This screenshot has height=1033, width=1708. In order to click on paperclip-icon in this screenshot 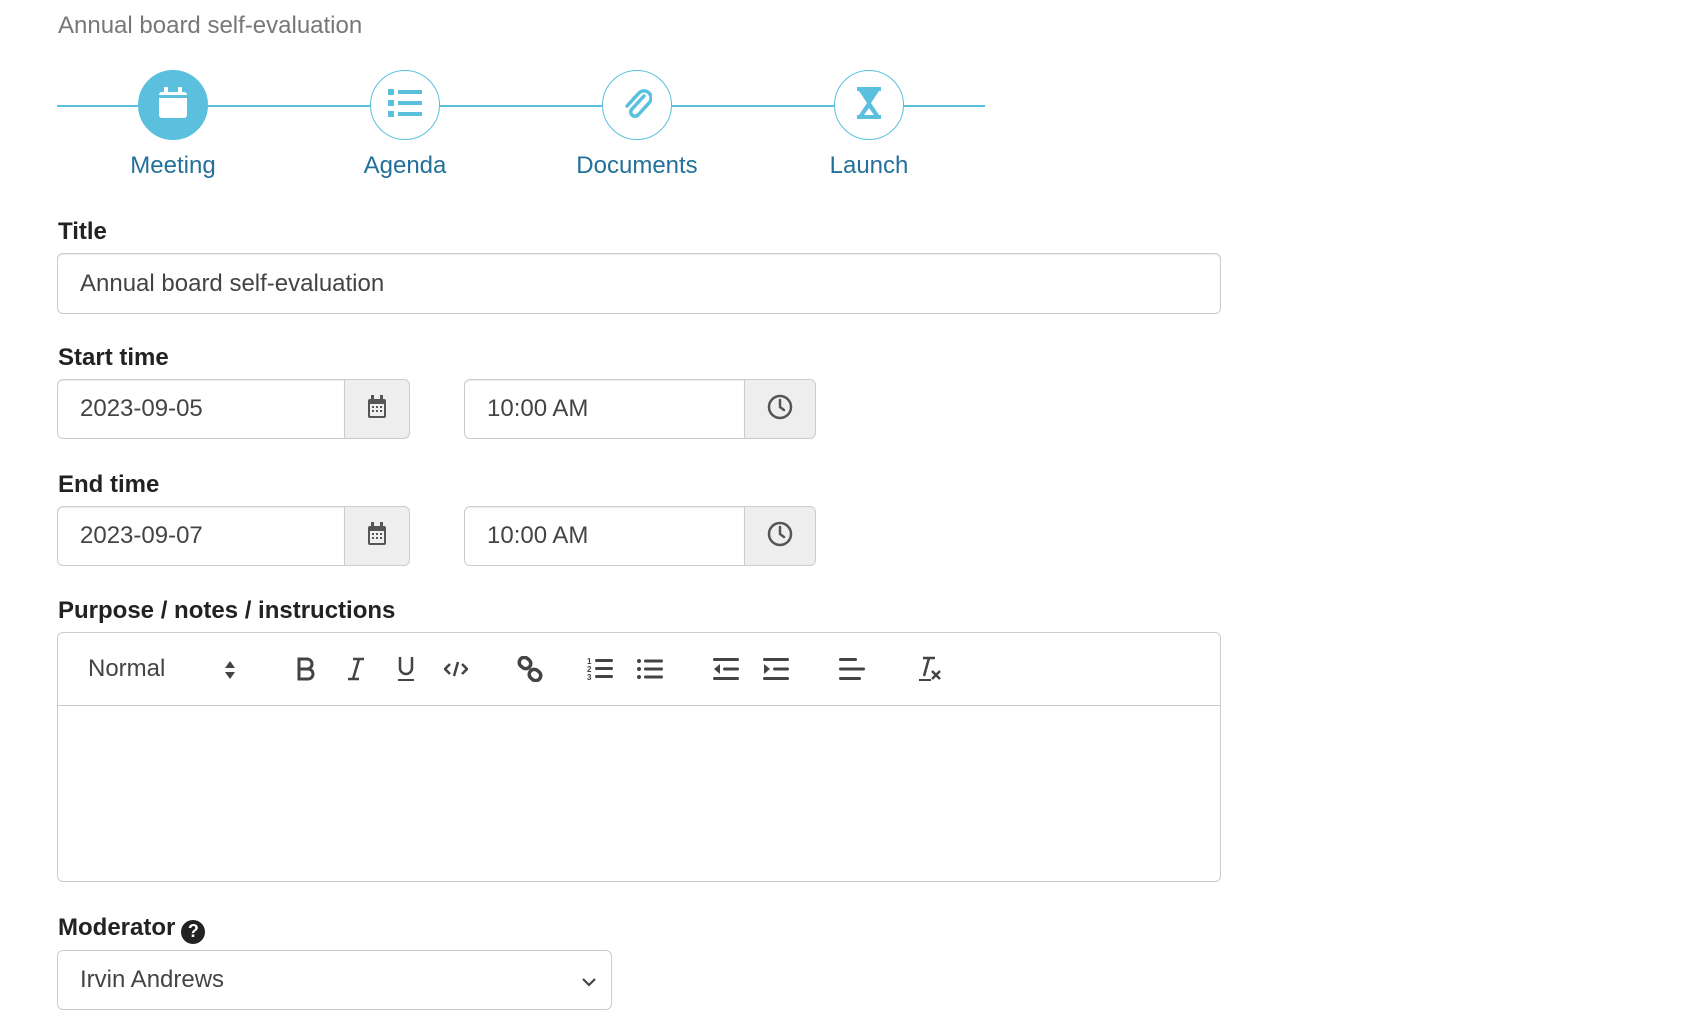, I will do `click(637, 105)`.